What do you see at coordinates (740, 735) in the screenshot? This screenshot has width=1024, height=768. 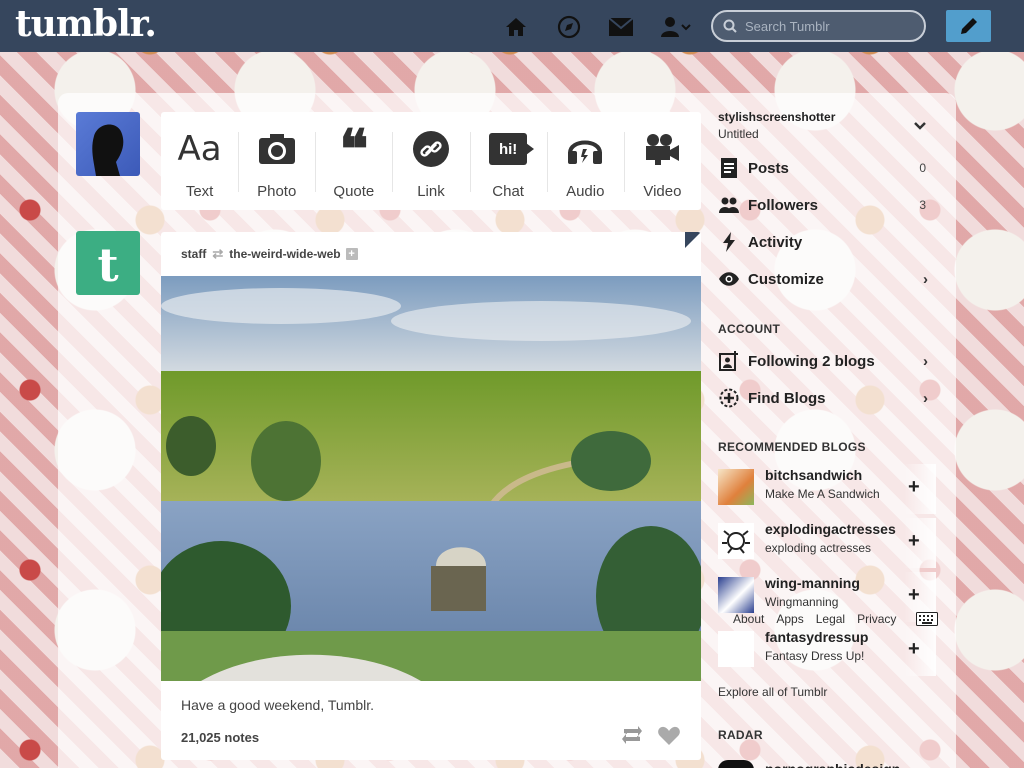 I see `radar-heading: RADAR` at bounding box center [740, 735].